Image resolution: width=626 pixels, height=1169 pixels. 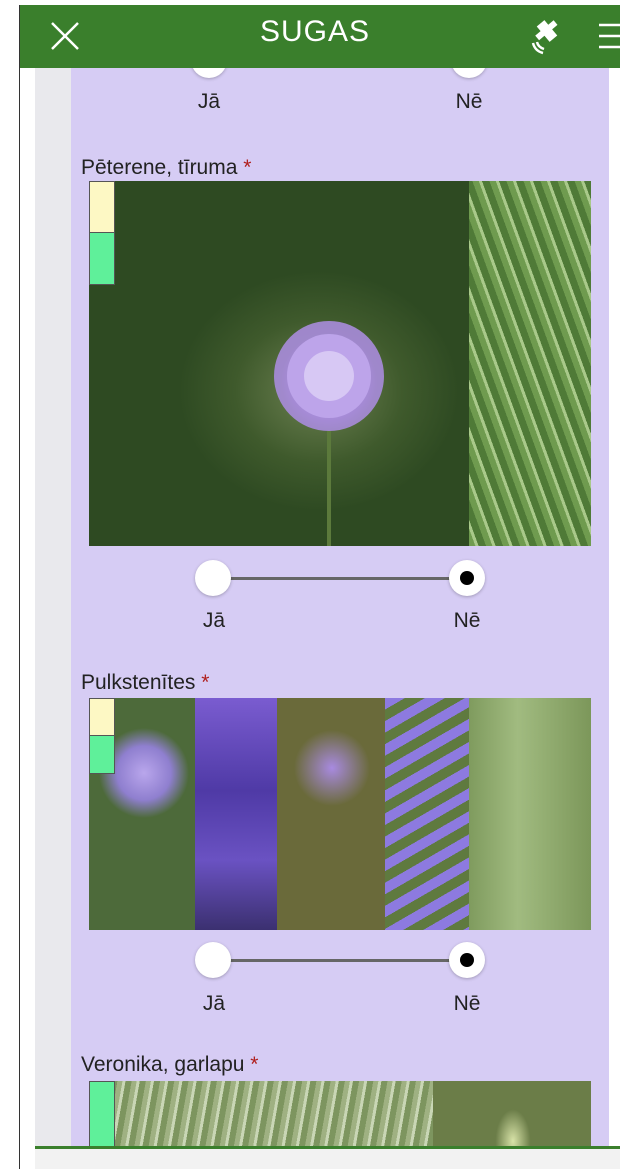 I want to click on species-photo, so click(x=340, y=1114).